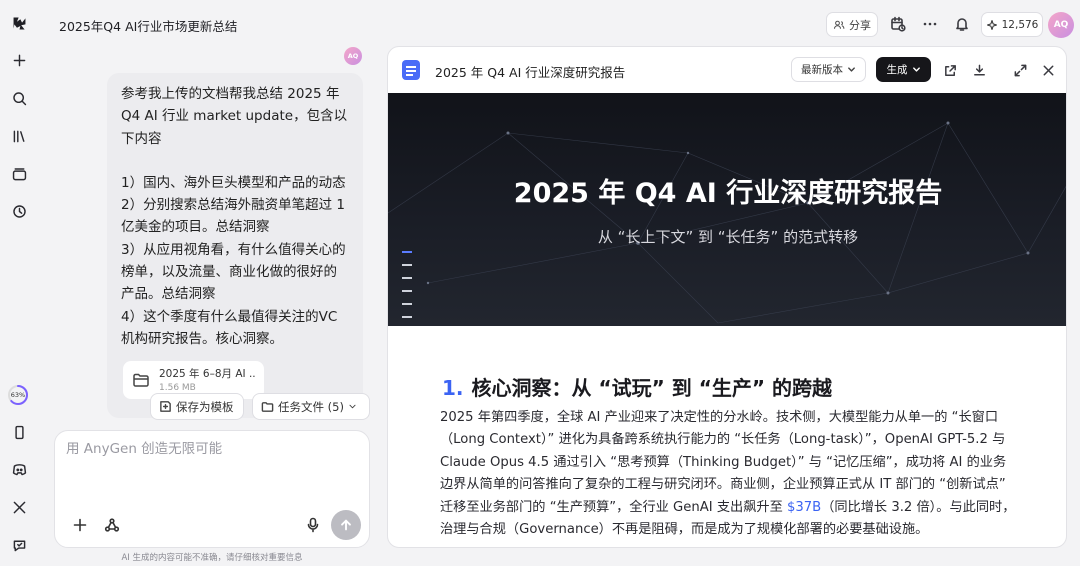 This screenshot has height=566, width=1080. I want to click on more-button, so click(930, 24).